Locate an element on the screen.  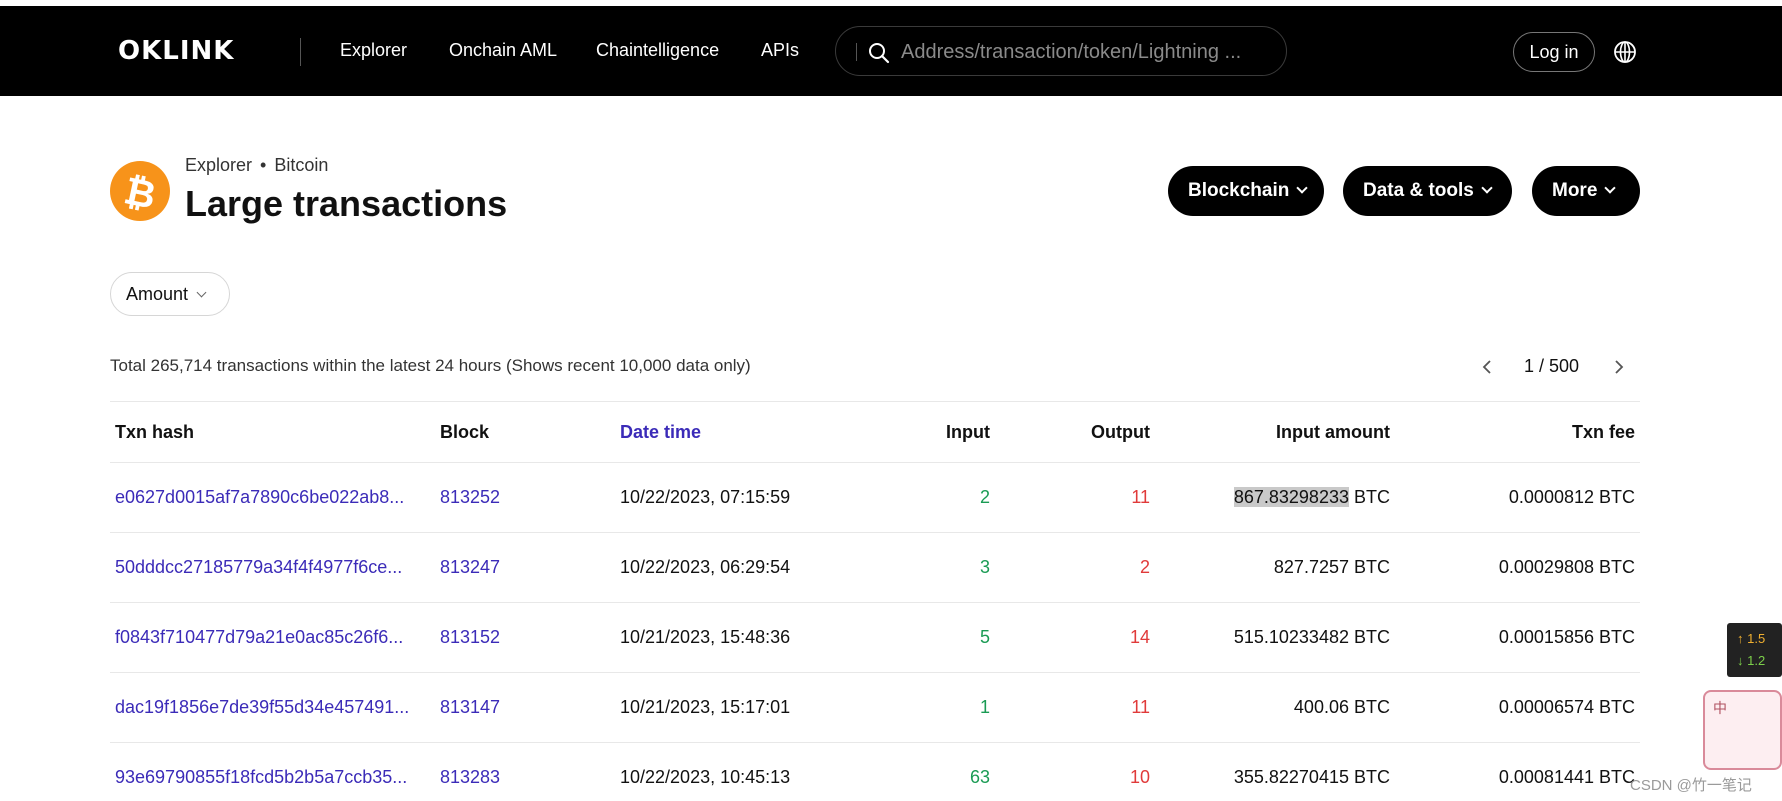
txn-input-count: 3 is located at coordinates (984, 567).